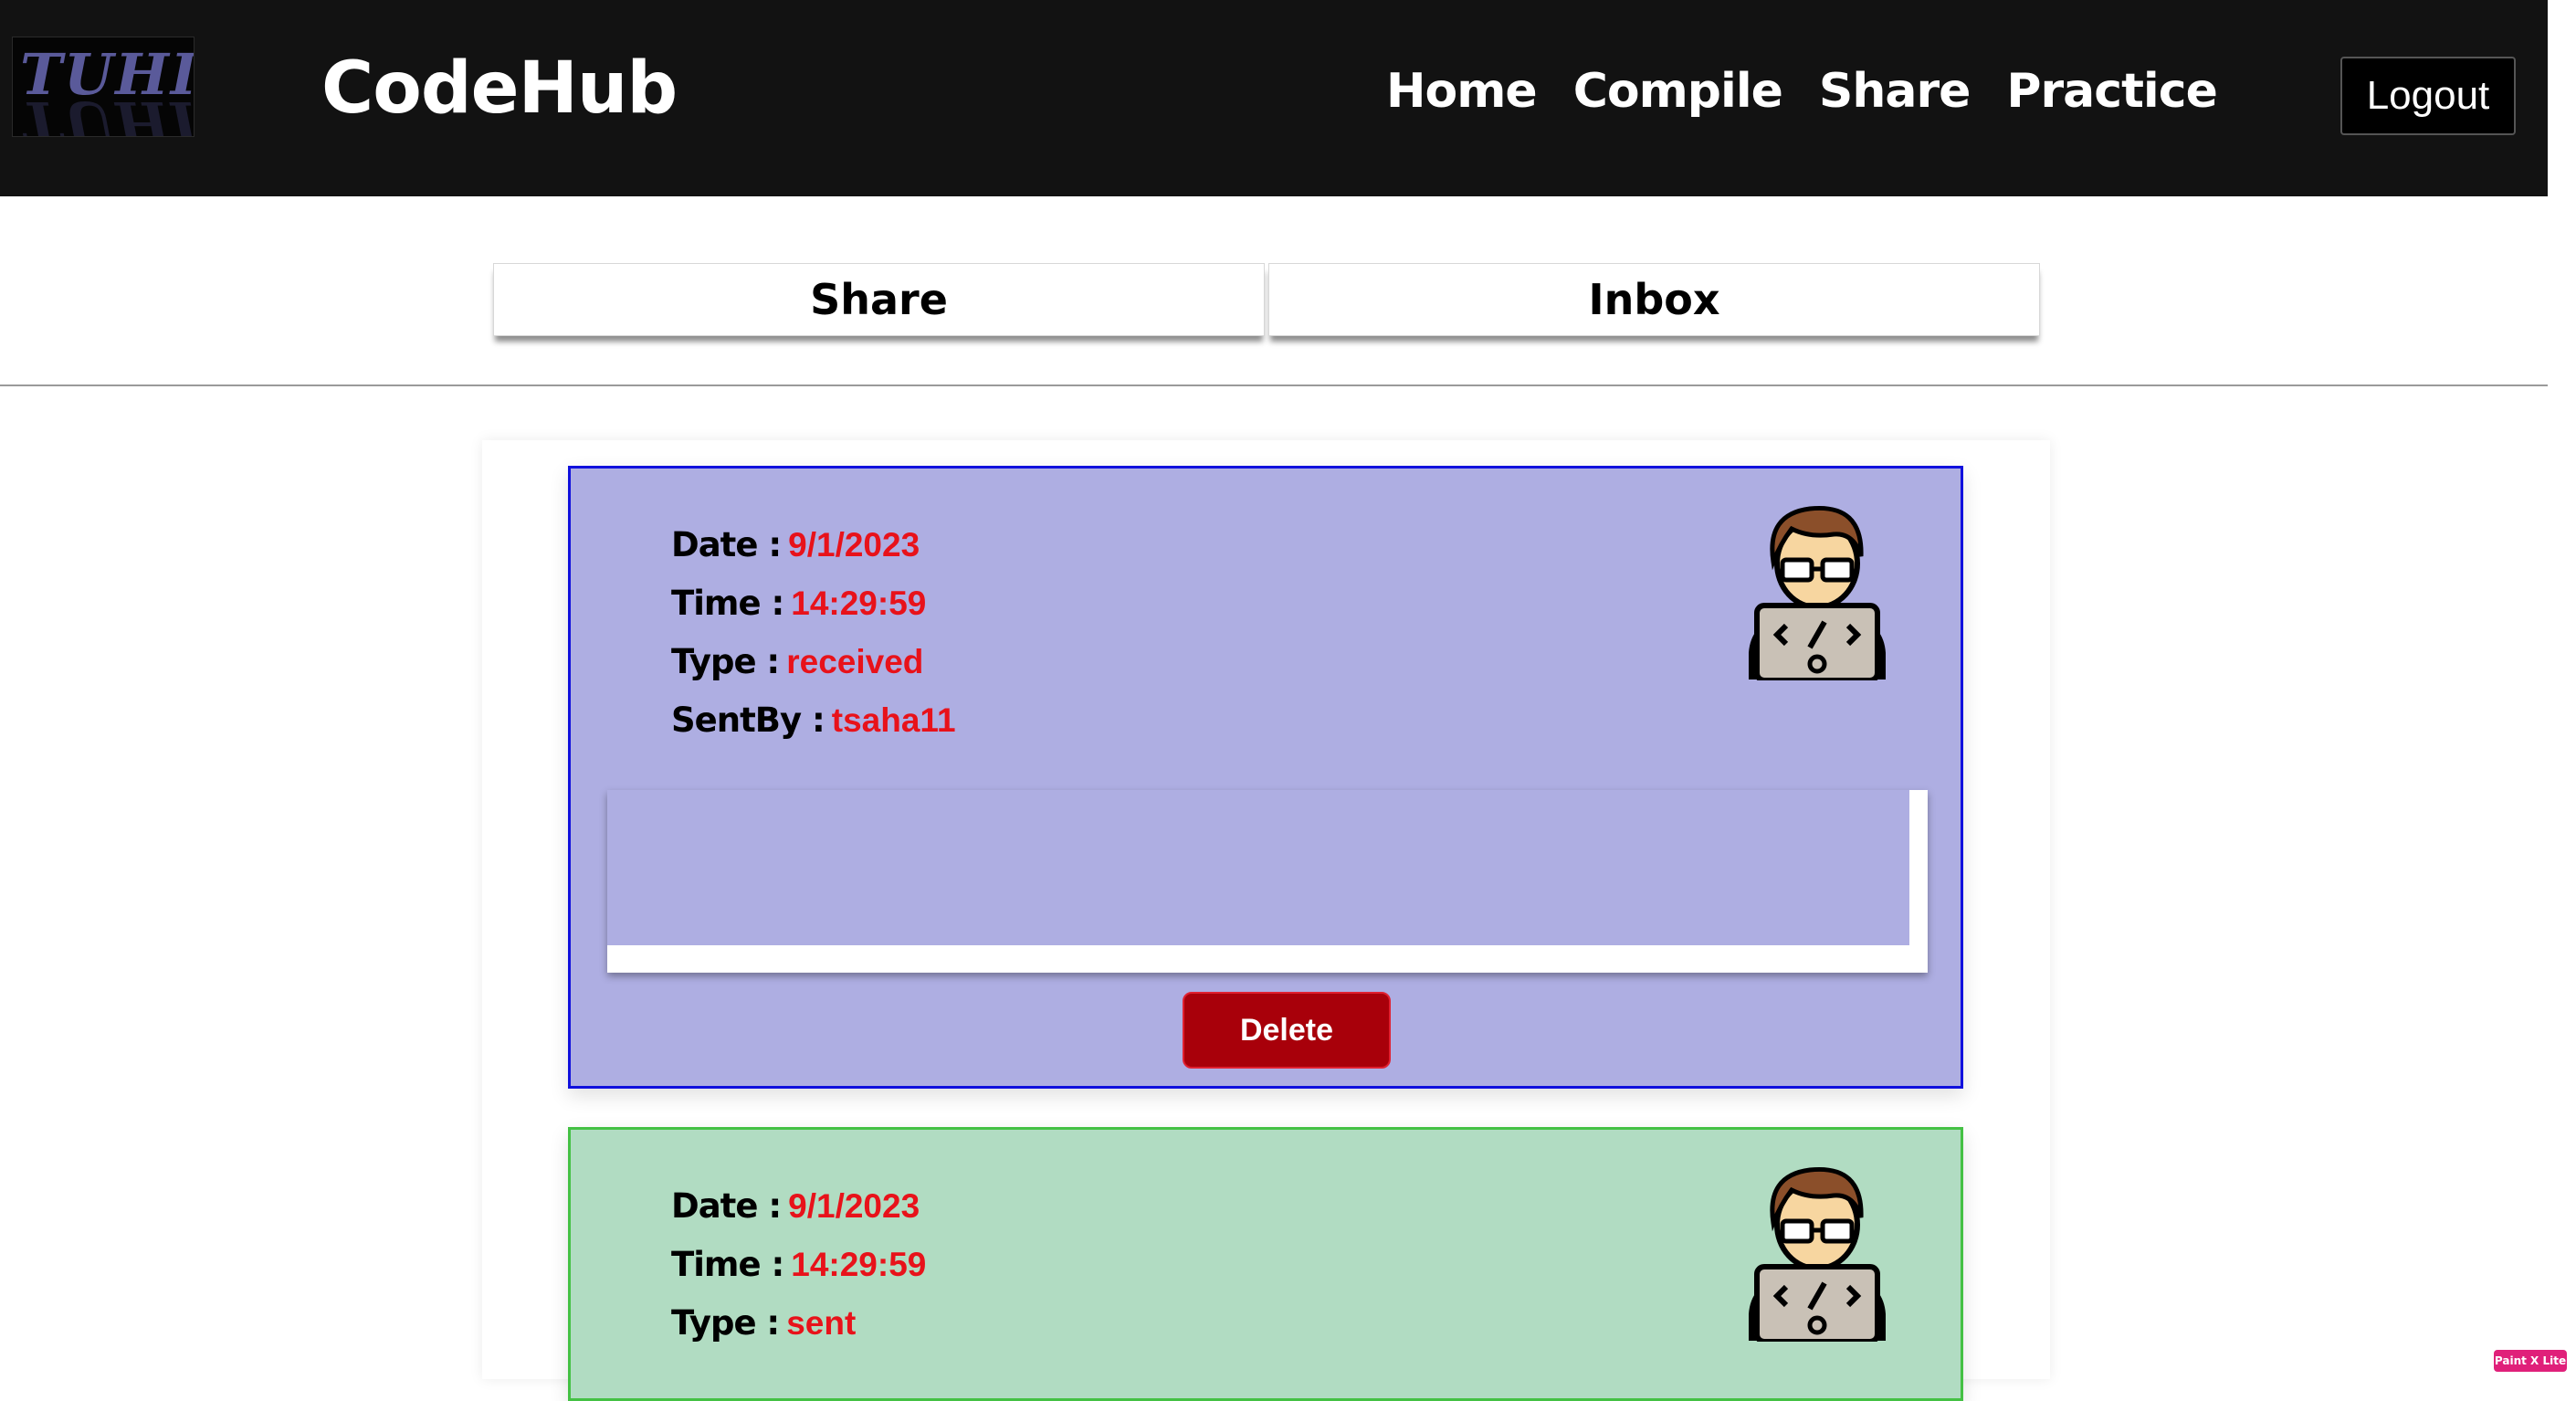 The height and width of the screenshot is (1401, 2576). What do you see at coordinates (1895, 91) in the screenshot?
I see `nav-share-link: Share` at bounding box center [1895, 91].